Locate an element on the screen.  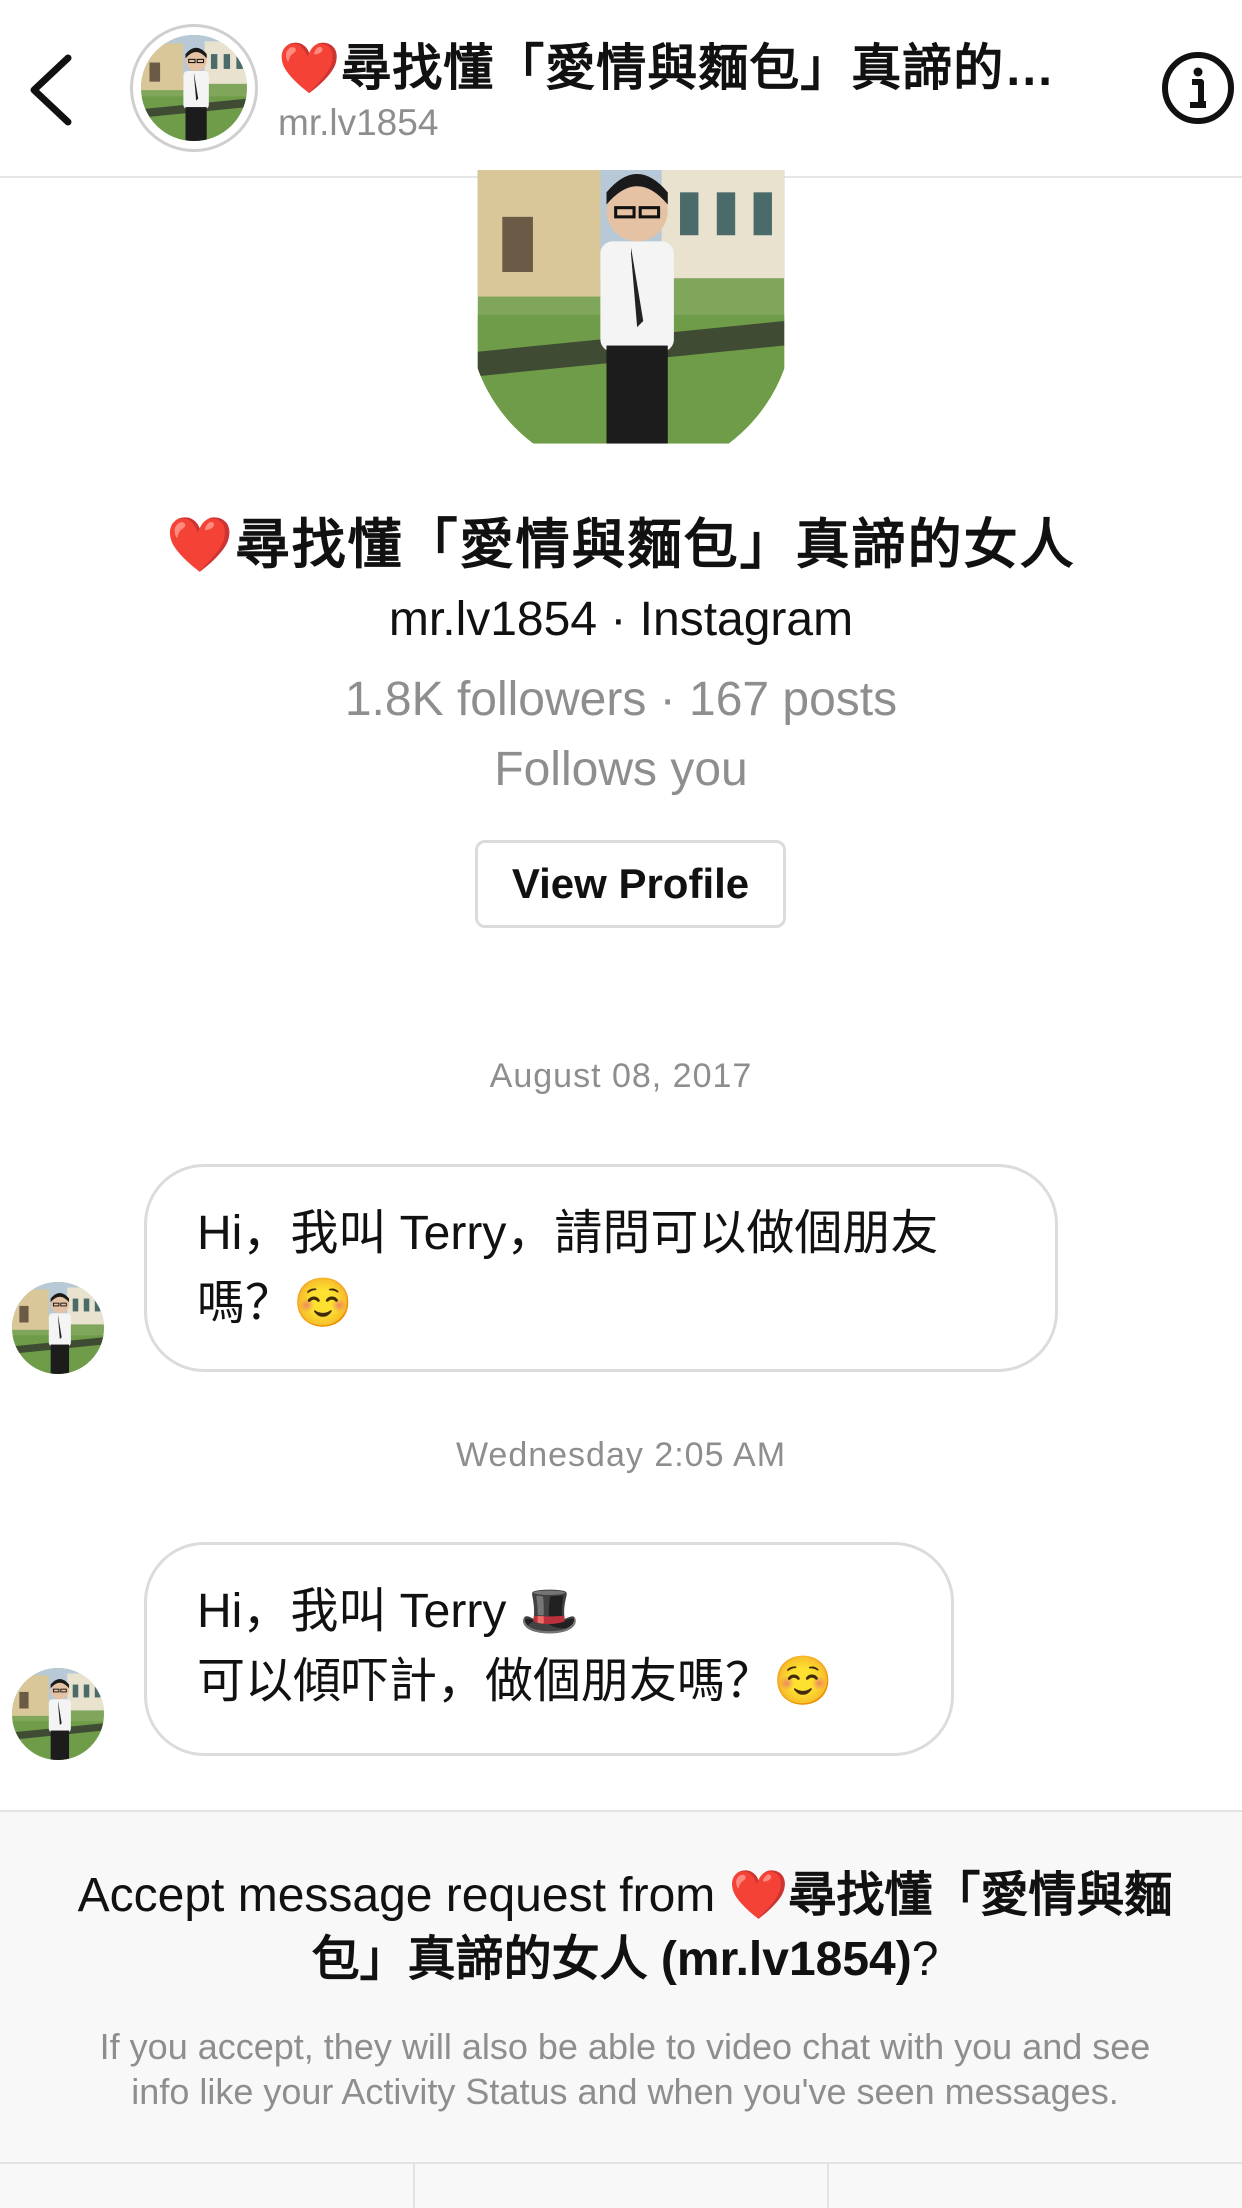
request-title-suffix: ? is located at coordinates (925, 1959).